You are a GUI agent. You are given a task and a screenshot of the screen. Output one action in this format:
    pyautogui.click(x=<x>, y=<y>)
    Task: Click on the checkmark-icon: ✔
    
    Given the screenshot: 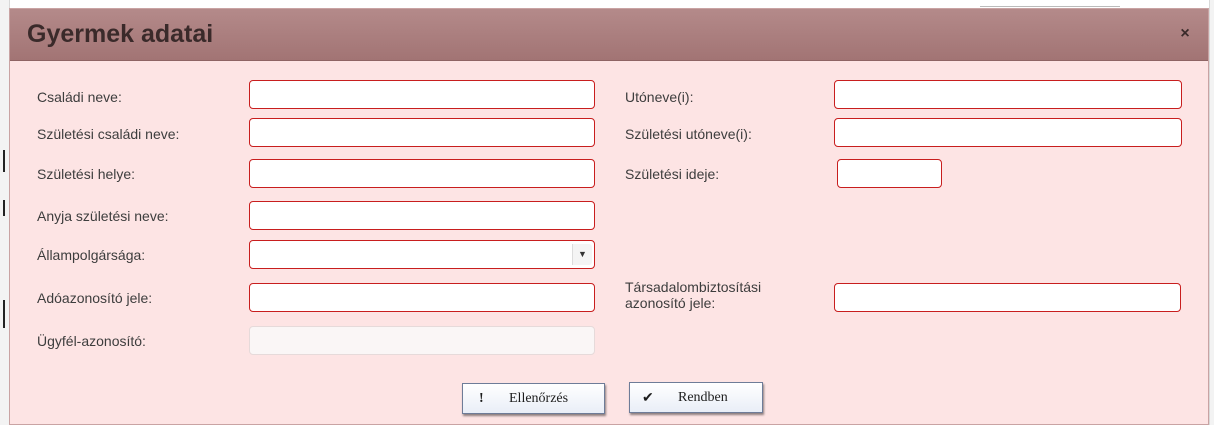 What is the action you would take?
    pyautogui.click(x=648, y=398)
    